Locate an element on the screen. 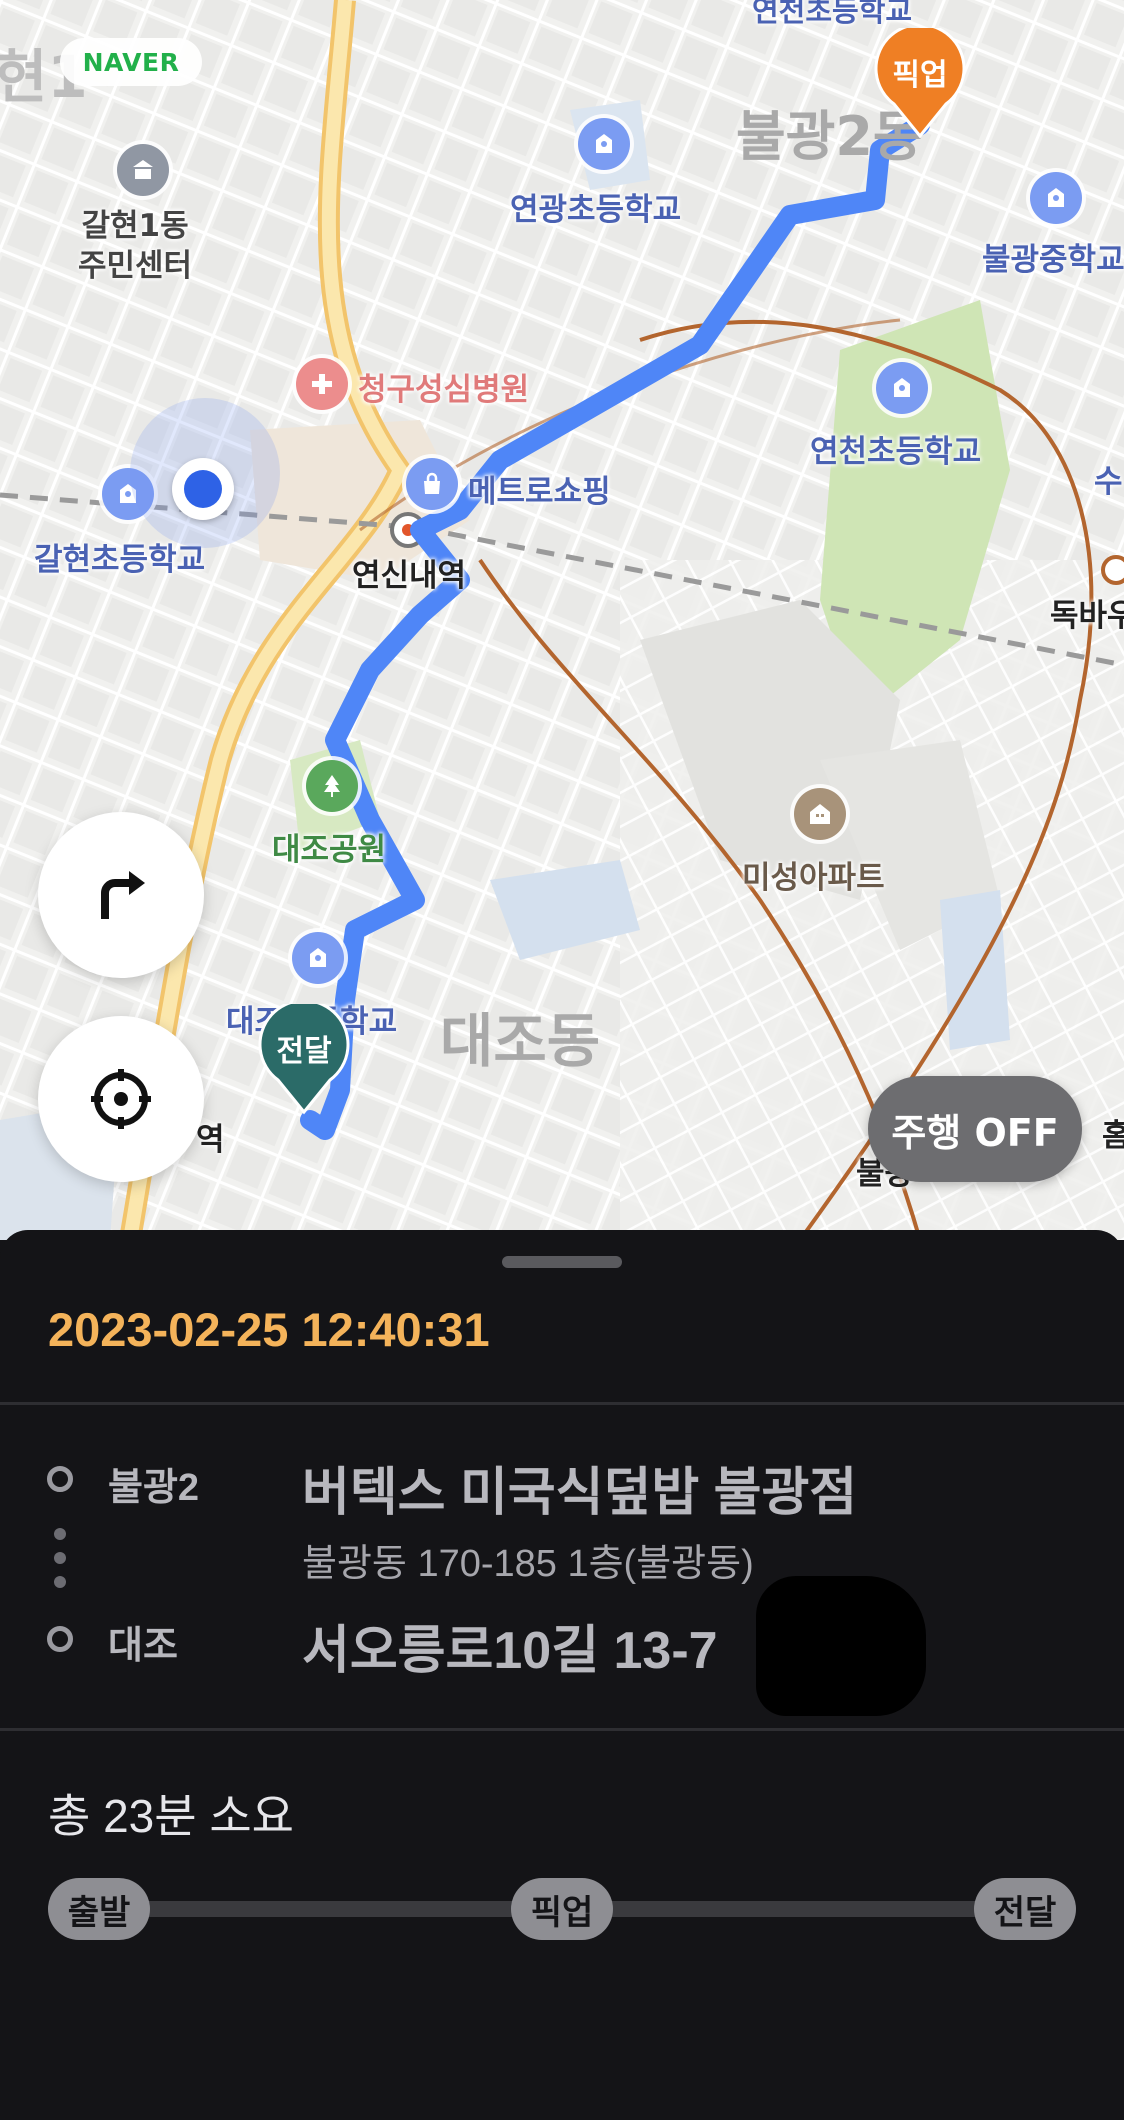  label-cheonggu-hospital: 청구성심병원 is located at coordinates (444, 390).